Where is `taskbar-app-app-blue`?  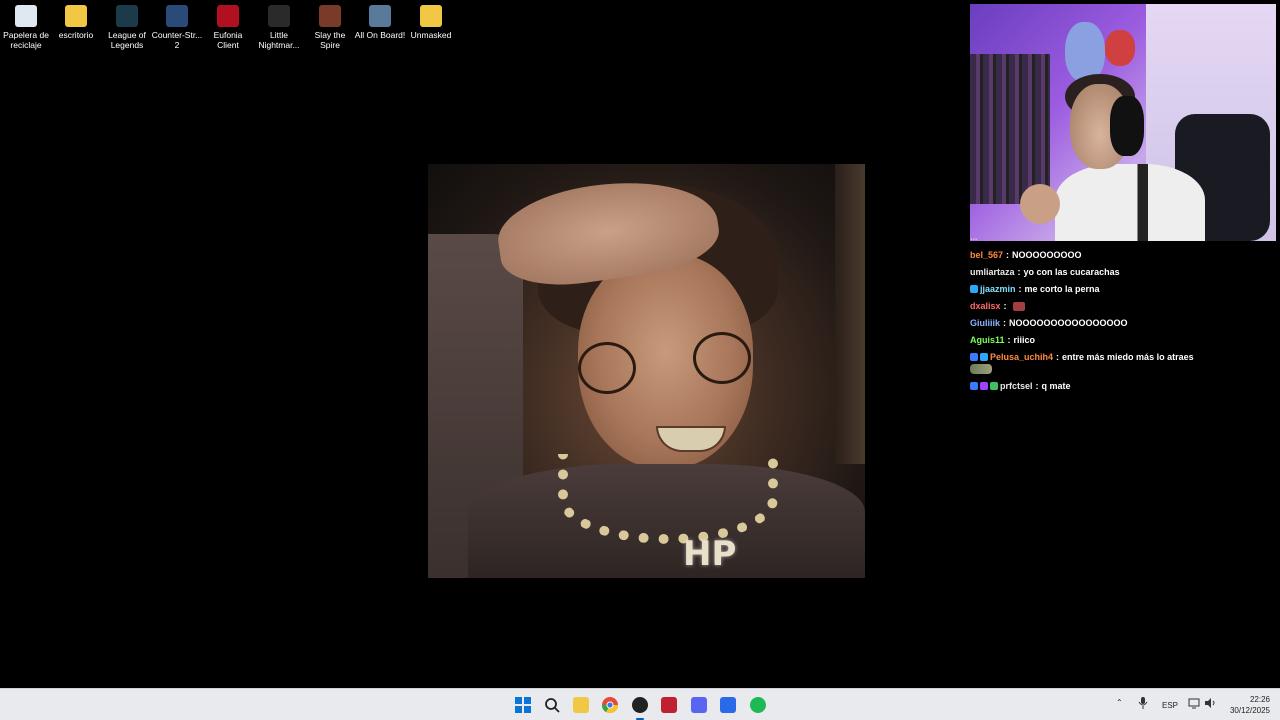 taskbar-app-app-blue is located at coordinates (728, 705).